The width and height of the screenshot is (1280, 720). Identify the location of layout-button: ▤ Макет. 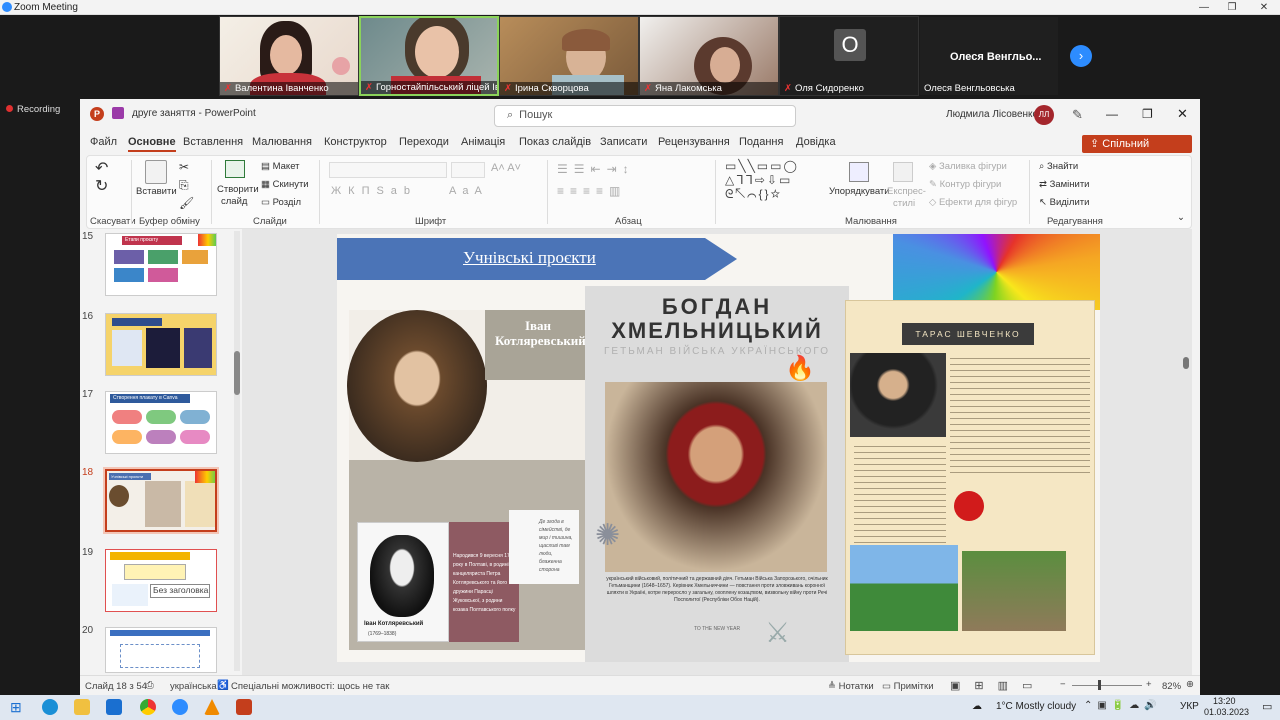
(280, 166).